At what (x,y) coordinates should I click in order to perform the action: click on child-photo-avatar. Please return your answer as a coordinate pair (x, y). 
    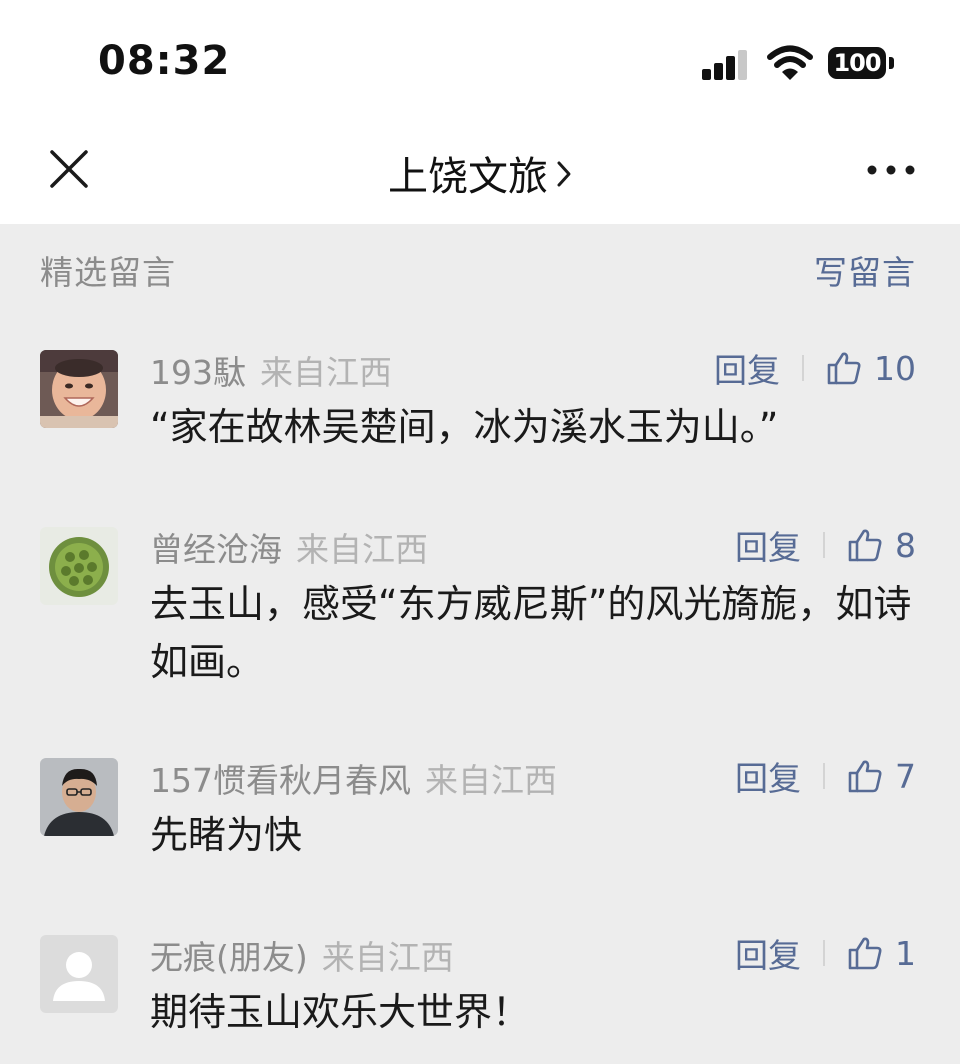
    Looking at the image, I should click on (79, 389).